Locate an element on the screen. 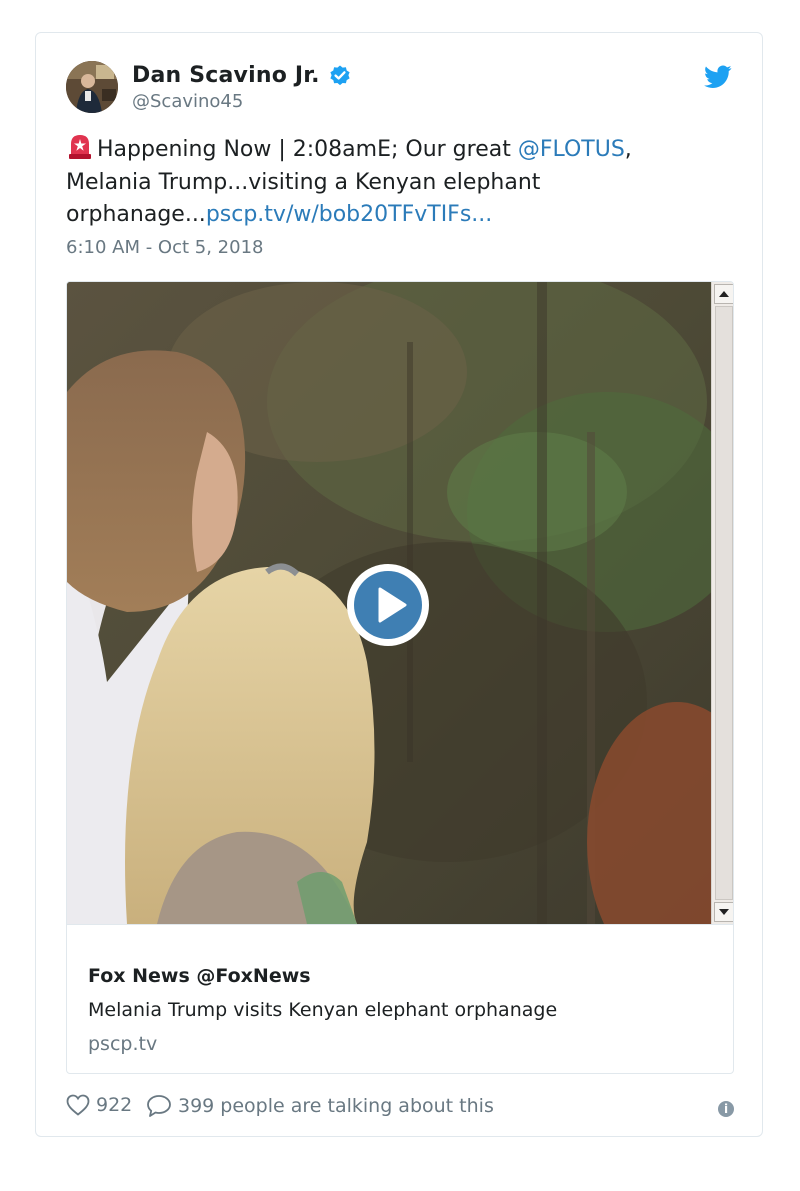 The width and height of the screenshot is (800, 1191). speech-bubble-icon is located at coordinates (159, 1106).